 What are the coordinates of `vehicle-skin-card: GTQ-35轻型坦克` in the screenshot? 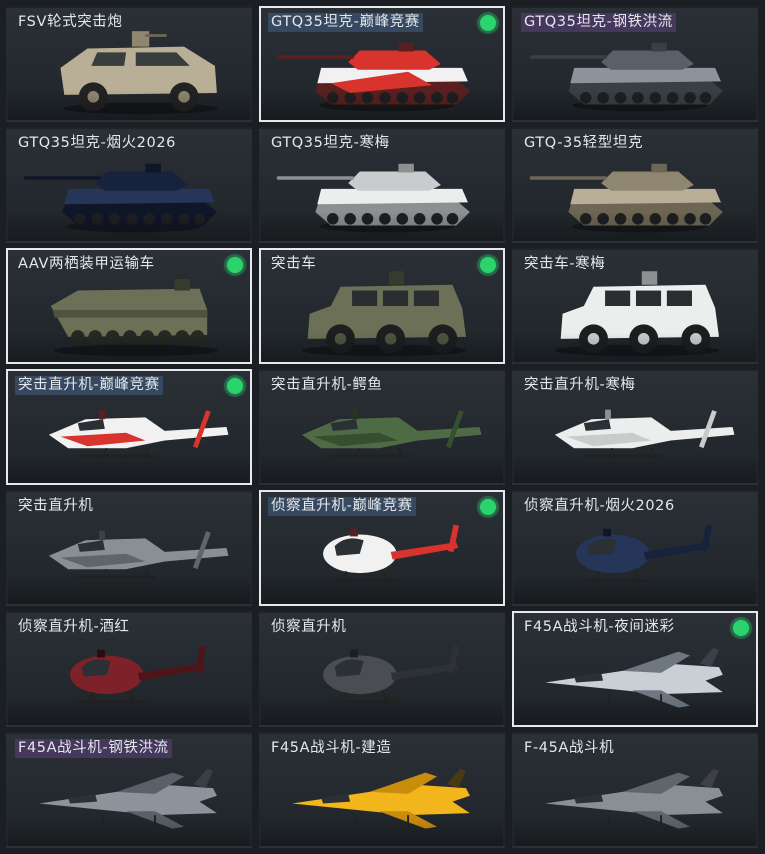 It's located at (635, 185).